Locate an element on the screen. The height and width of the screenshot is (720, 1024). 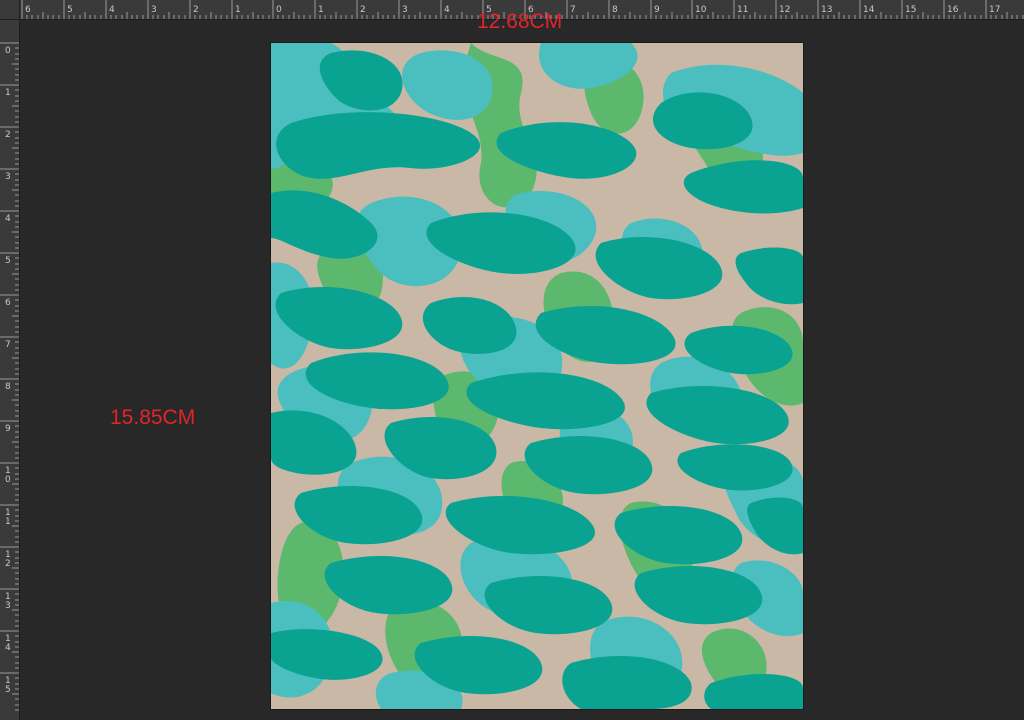
ruler-label: 17 is located at coordinates (994, 10).